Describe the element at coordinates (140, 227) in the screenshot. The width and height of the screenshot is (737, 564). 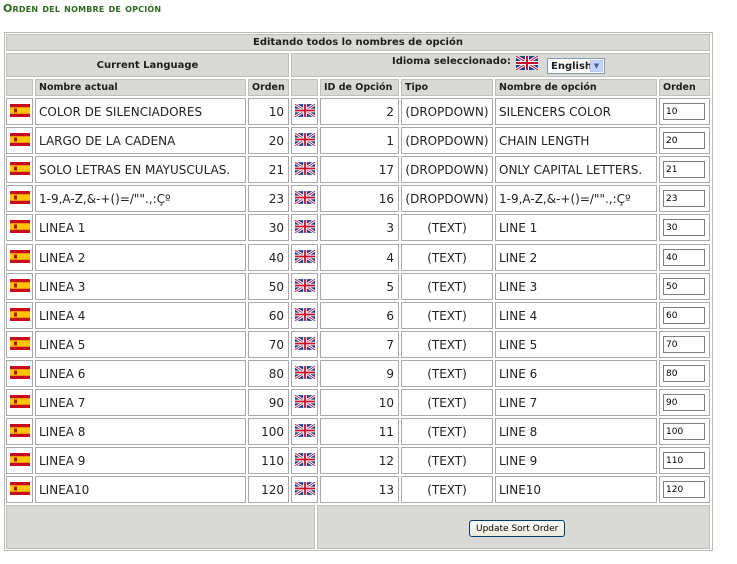
I see `nombre-actual-cell: LINEA 1` at that location.